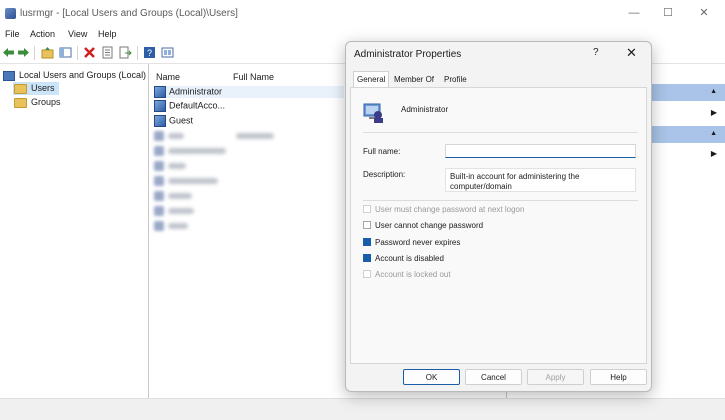 This screenshot has width=725, height=420. What do you see at coordinates (596, 52) in the screenshot?
I see `dialog-help-button: ?` at bounding box center [596, 52].